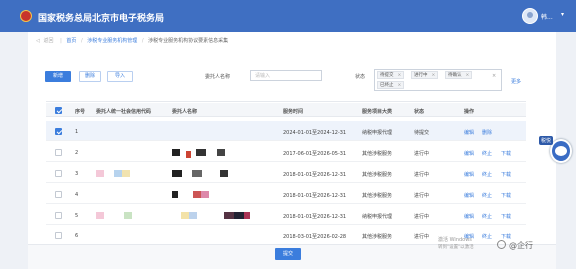 The width and height of the screenshot is (576, 269). Describe the element at coordinates (487, 132) in the screenshot. I see `delete-link: 删除` at that location.